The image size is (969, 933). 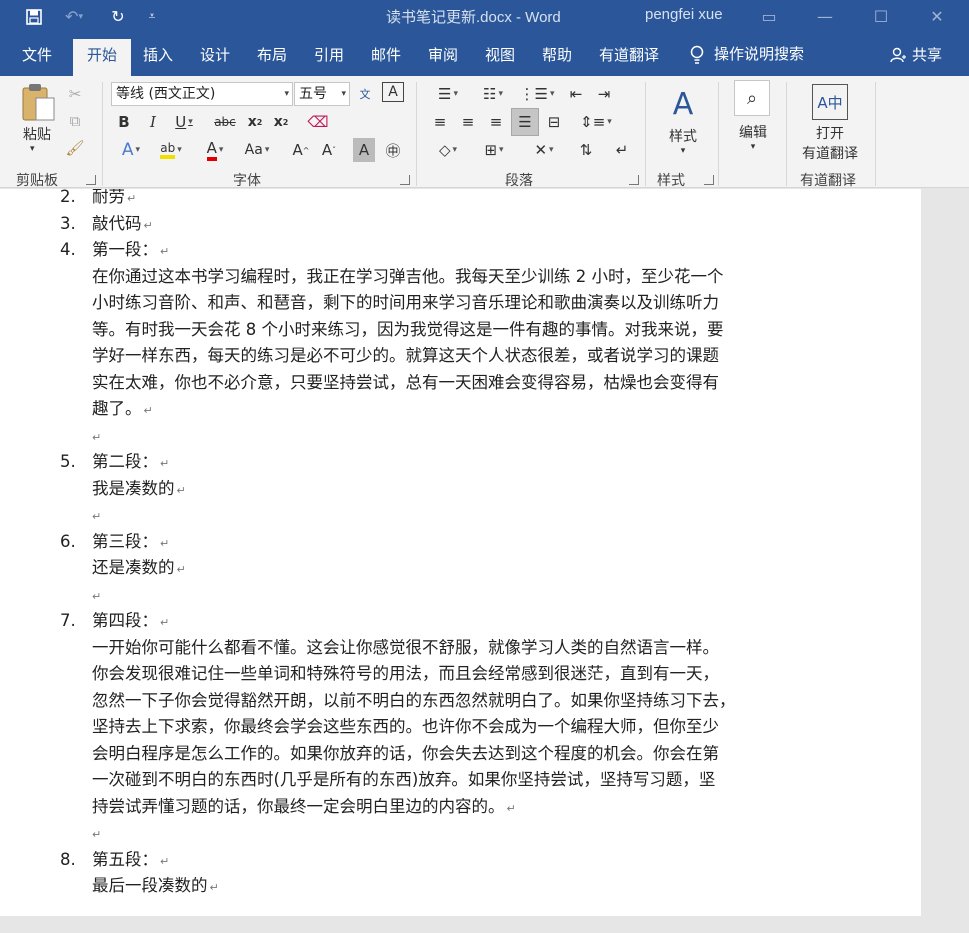 What do you see at coordinates (709, 180) in the screenshot?
I see `styles-launcher-icon` at bounding box center [709, 180].